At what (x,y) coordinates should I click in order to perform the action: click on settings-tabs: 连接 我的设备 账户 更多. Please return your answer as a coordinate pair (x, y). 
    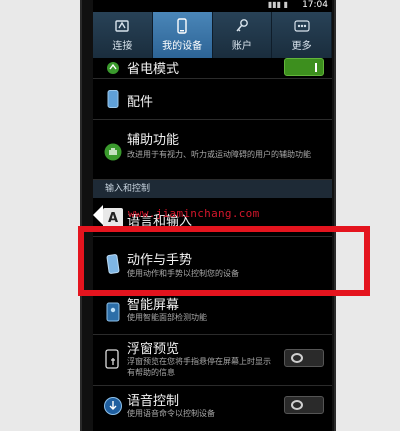
    Looking at the image, I should click on (212, 35).